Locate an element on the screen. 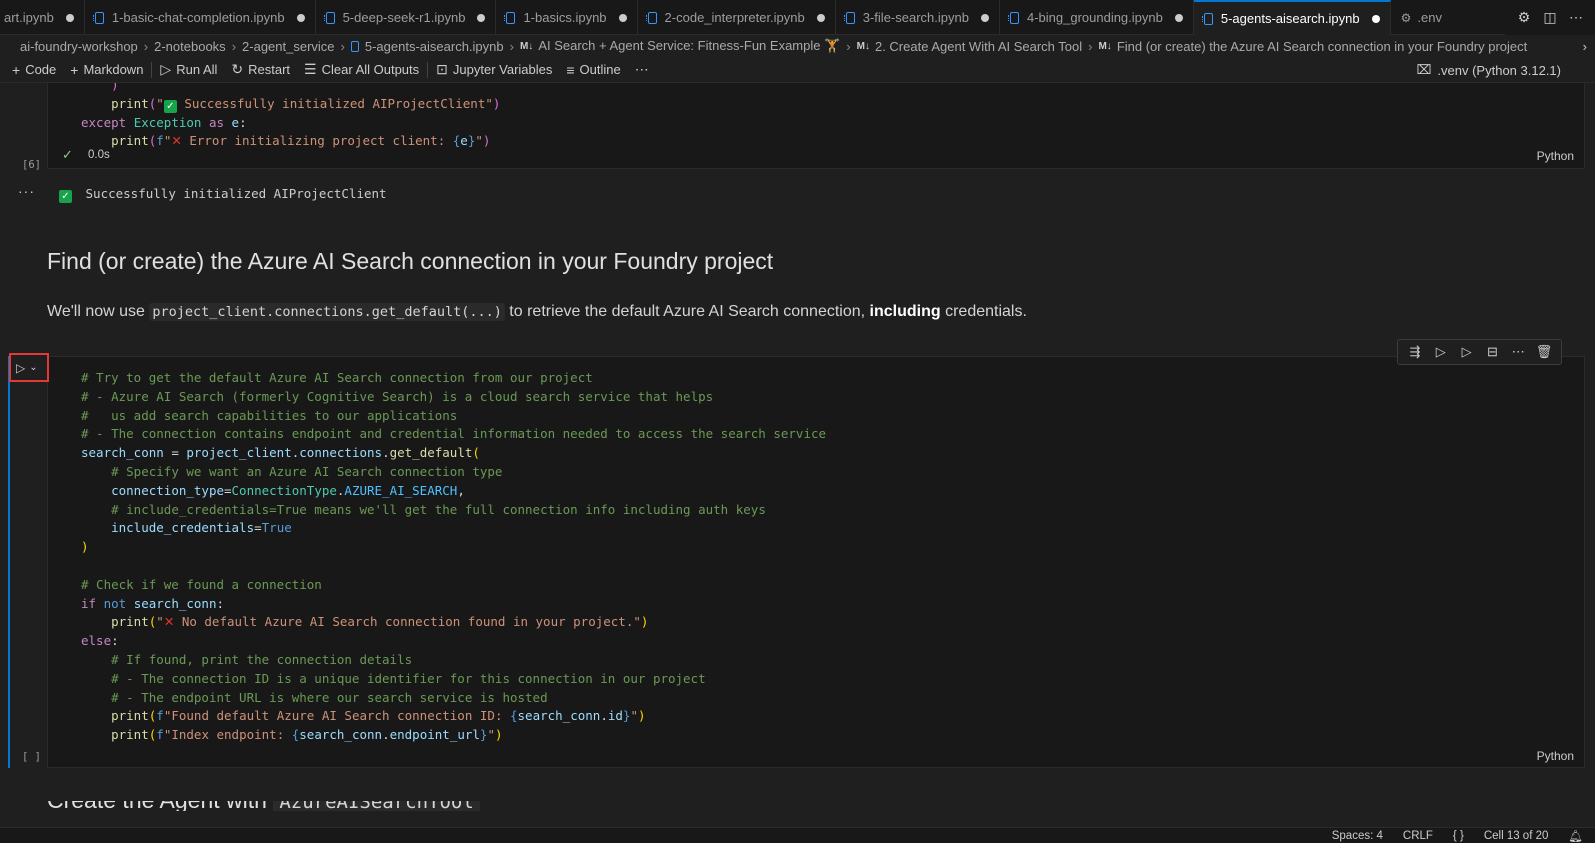  toolbar-more-button: ⋯ is located at coordinates (644, 69).